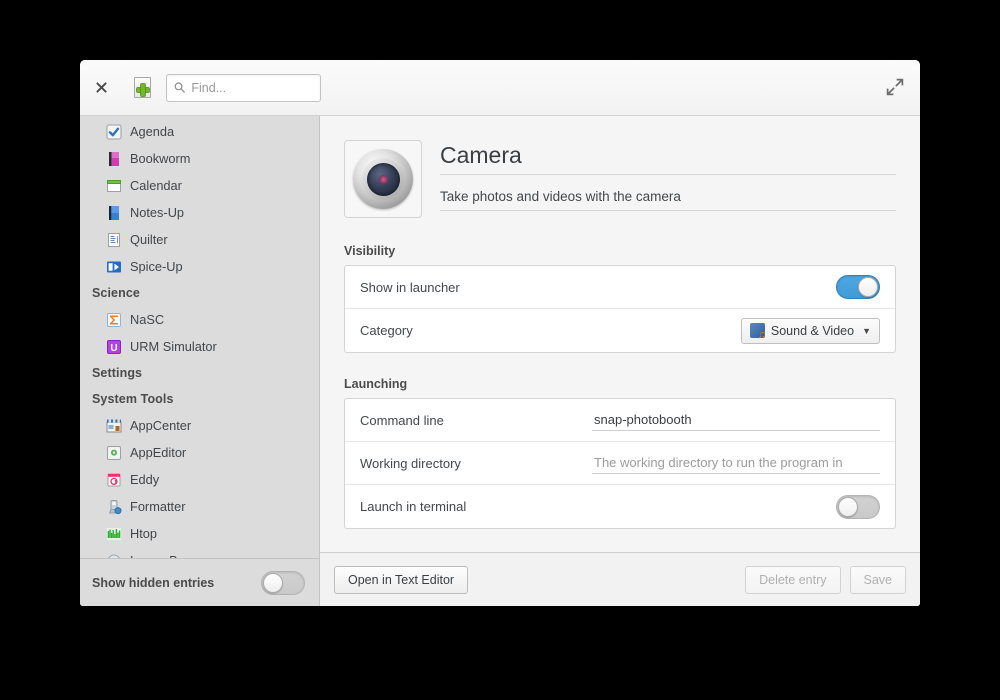  Describe the element at coordinates (147, 319) in the screenshot. I see `sidebar-item-label: NaSC` at that location.